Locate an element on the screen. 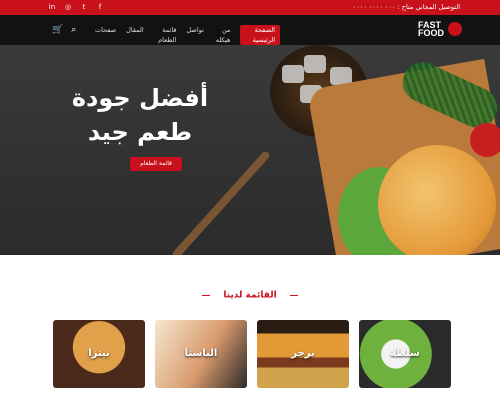 This screenshot has width=500, height=415. title-divider-right is located at coordinates (293, 295).